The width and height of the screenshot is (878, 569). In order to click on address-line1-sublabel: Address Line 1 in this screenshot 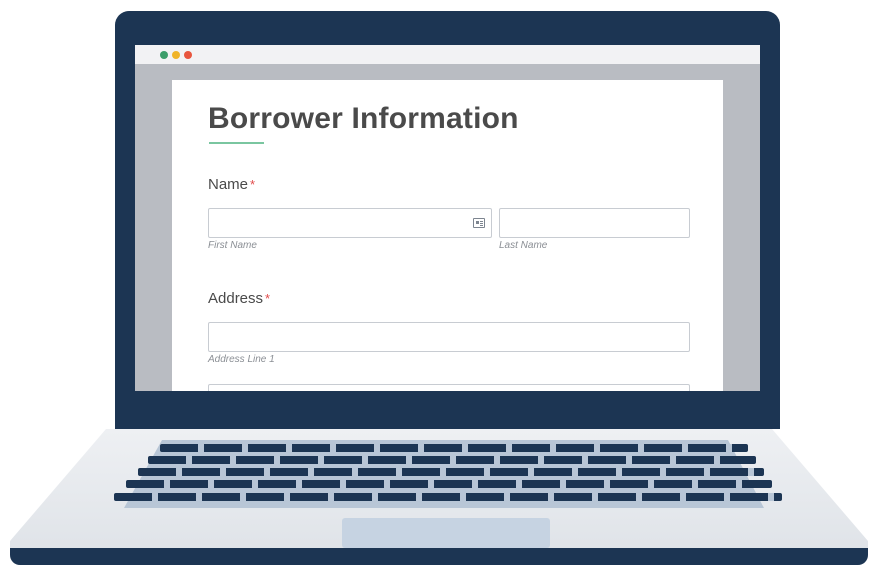, I will do `click(241, 359)`.